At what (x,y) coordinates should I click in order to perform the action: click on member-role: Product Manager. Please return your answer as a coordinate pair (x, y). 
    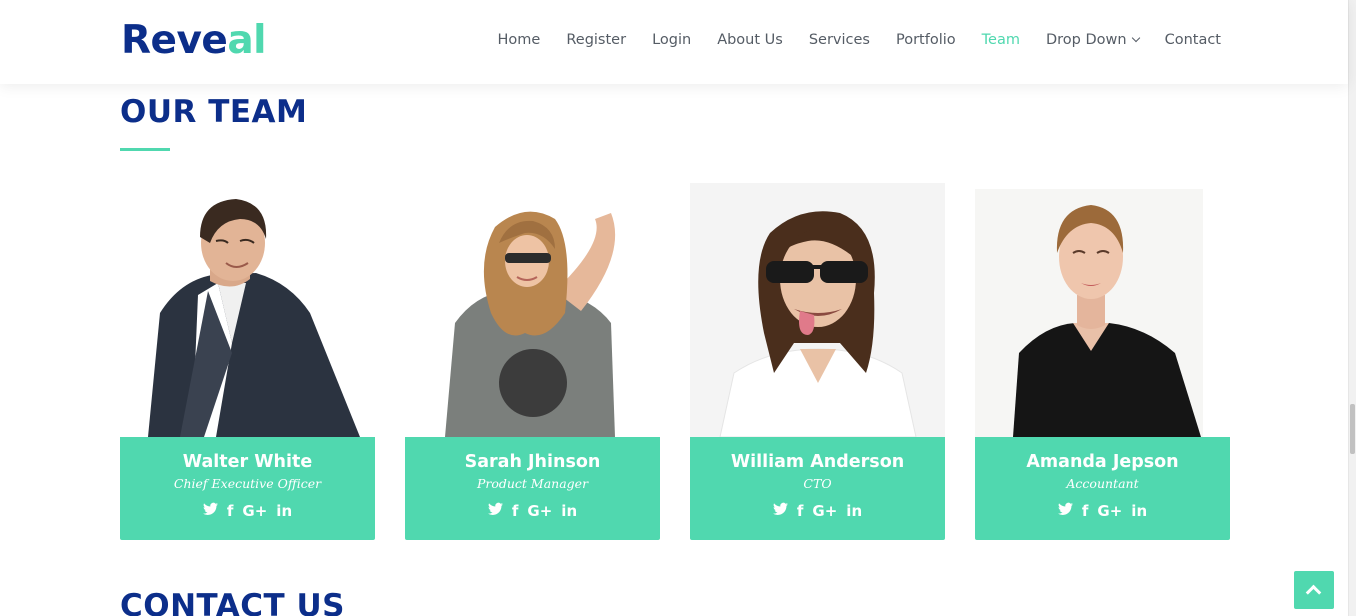
    Looking at the image, I should click on (532, 483).